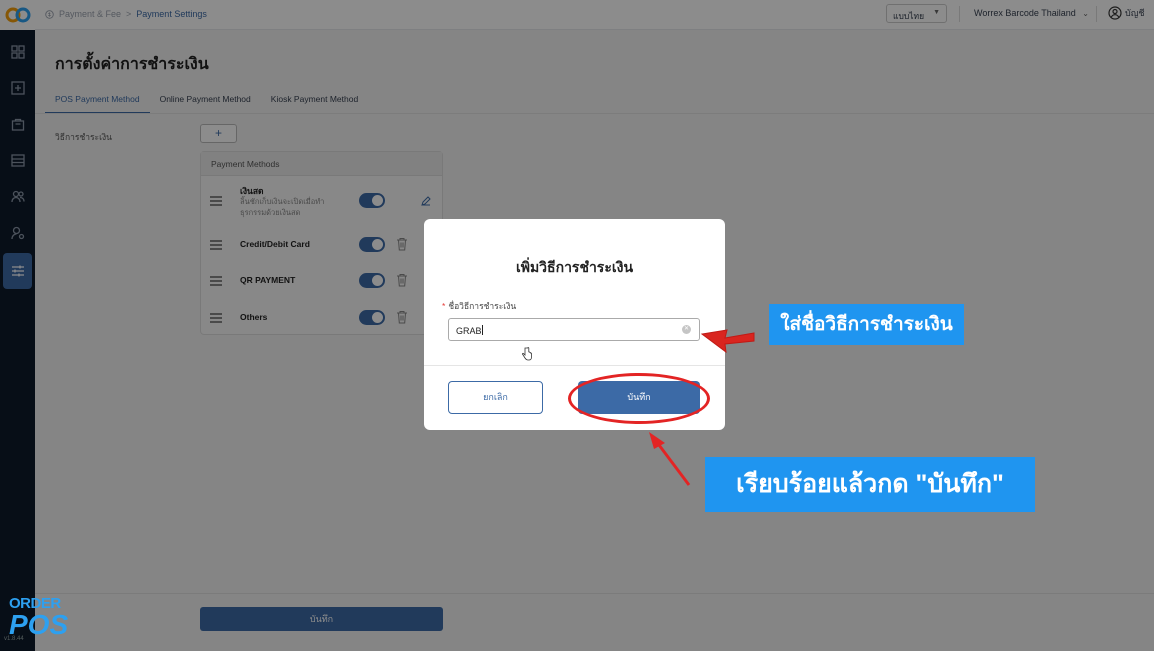 This screenshot has width=1154, height=651. I want to click on callout-press-save: เรียบร้อยแล้วกด "บันทึก", so click(870, 484).